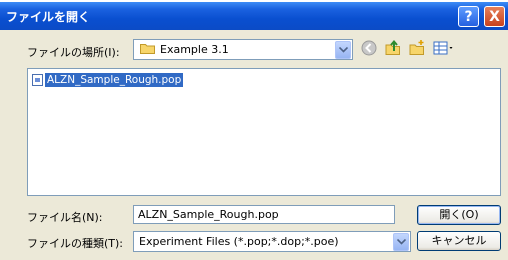 This screenshot has width=508, height=260. I want to click on filename-input: ALZN_Sample_Rough.pop, so click(264, 214).